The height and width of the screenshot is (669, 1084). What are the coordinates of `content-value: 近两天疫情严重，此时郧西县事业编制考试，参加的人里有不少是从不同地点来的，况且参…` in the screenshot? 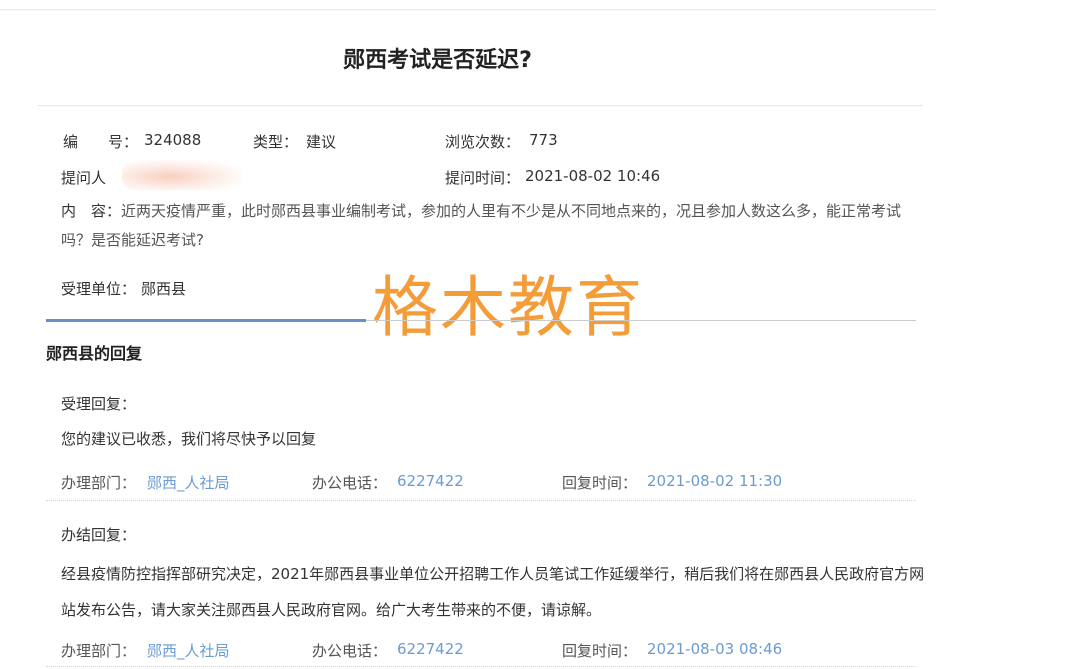 It's located at (481, 225).